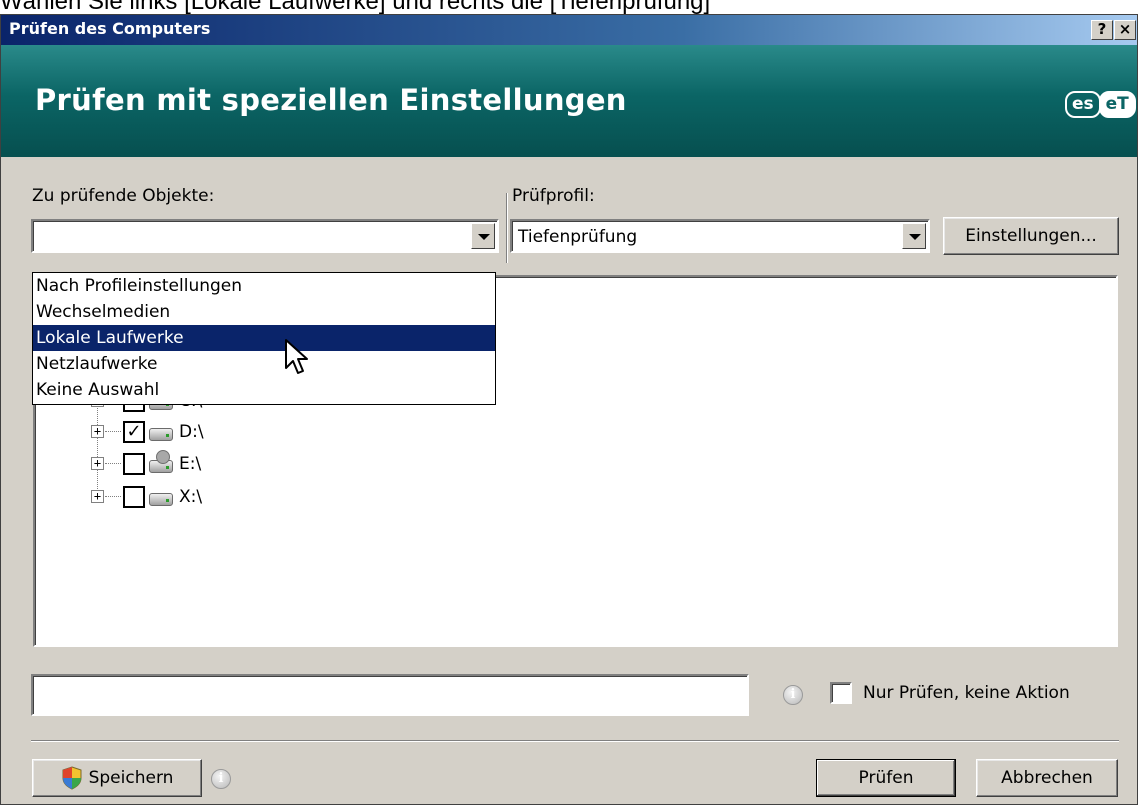 The image size is (1138, 805). I want to click on targets-label: Zu prüfende Objekte:, so click(123, 196).